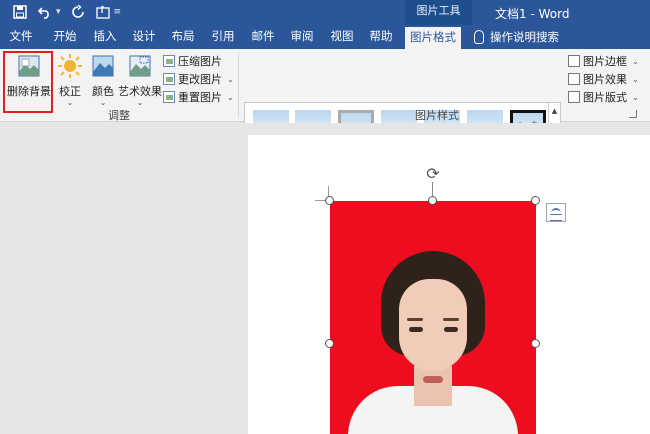  What do you see at coordinates (532, 14) in the screenshot?
I see `document-title: 文档1 - Word` at bounding box center [532, 14].